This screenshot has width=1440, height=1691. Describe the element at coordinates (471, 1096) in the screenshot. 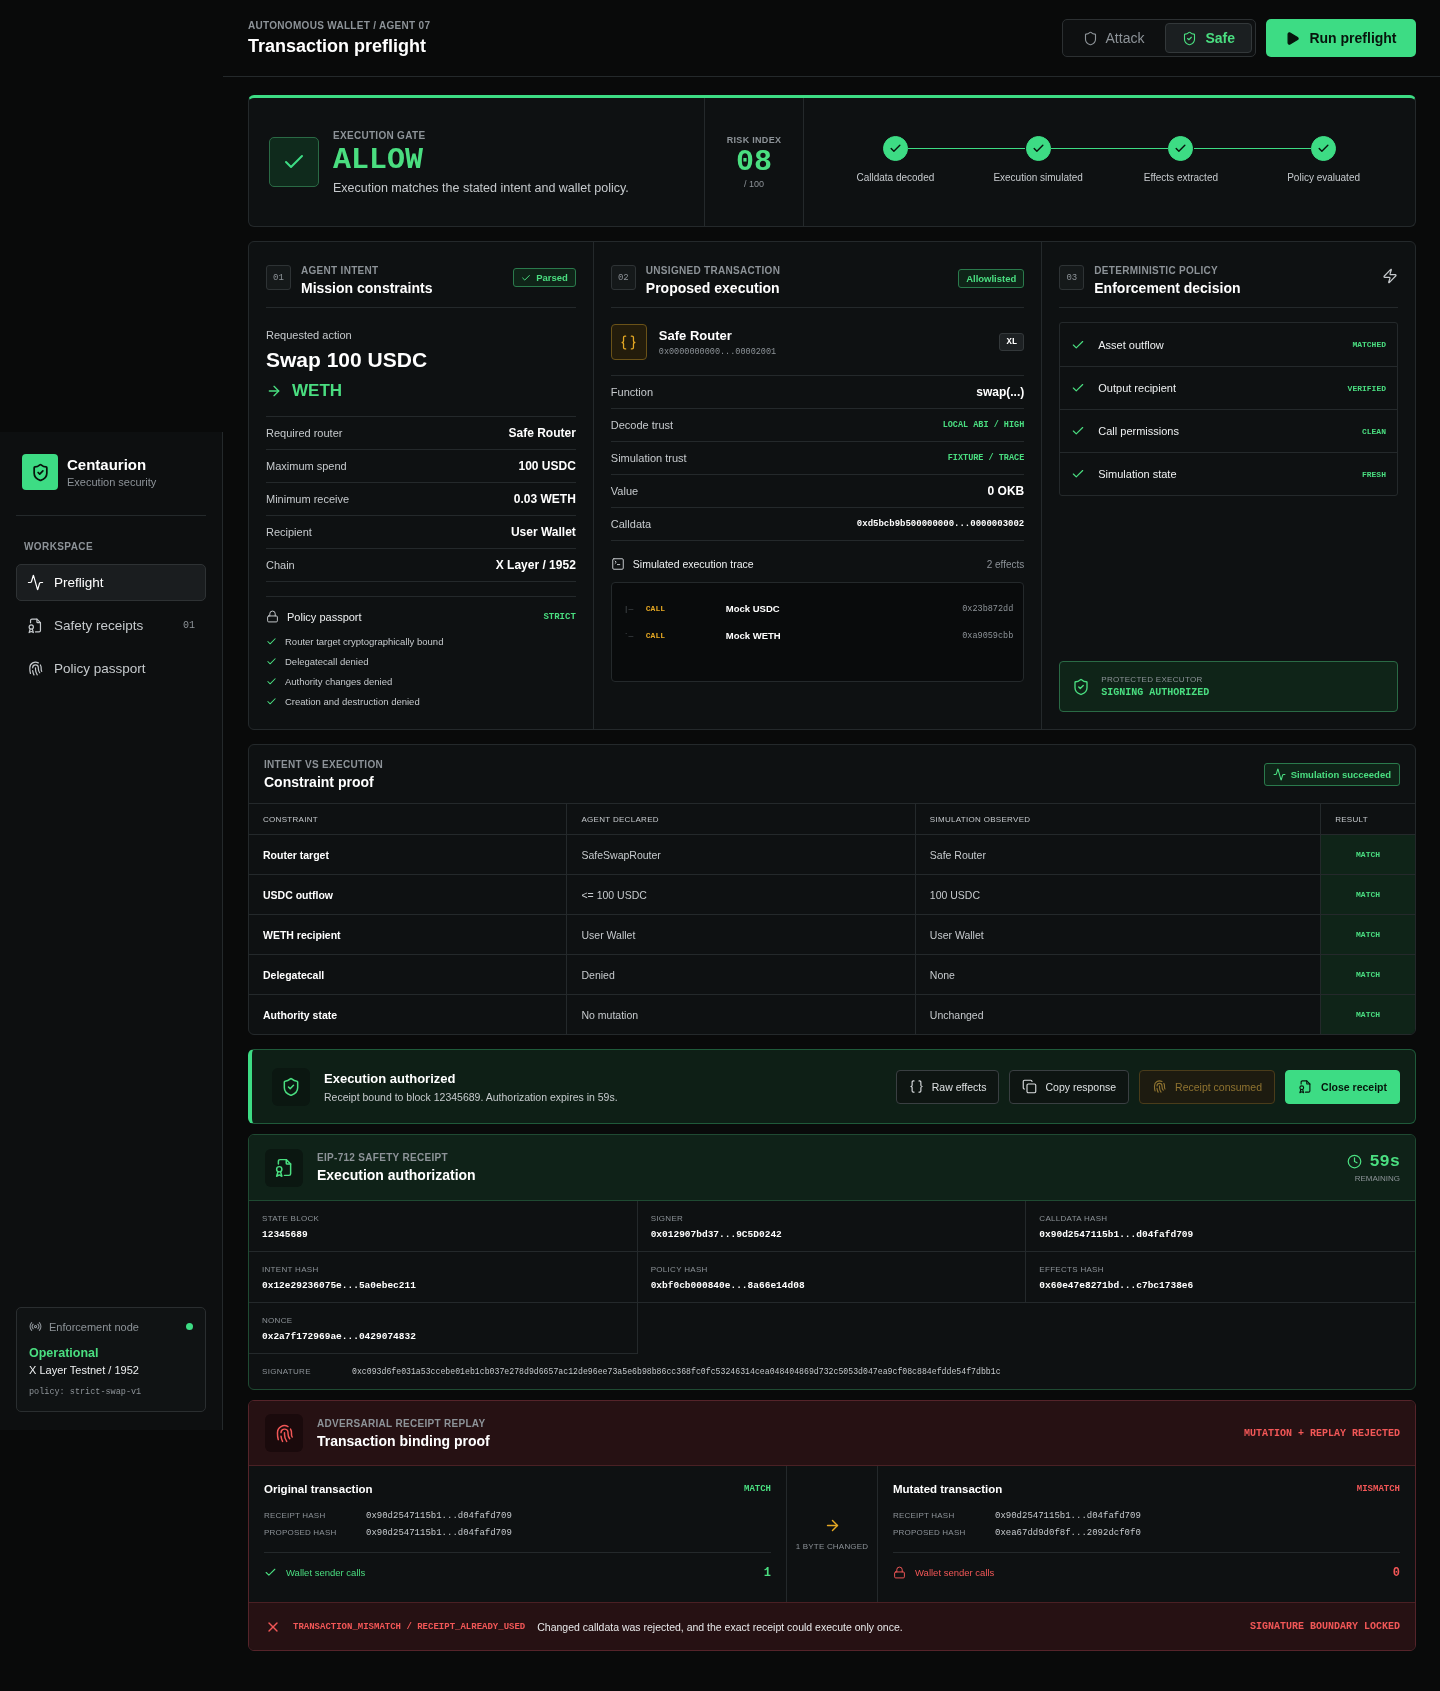

I see `banner-description: Receipt bound to block 12345689. Authorization expires in 59s.` at that location.